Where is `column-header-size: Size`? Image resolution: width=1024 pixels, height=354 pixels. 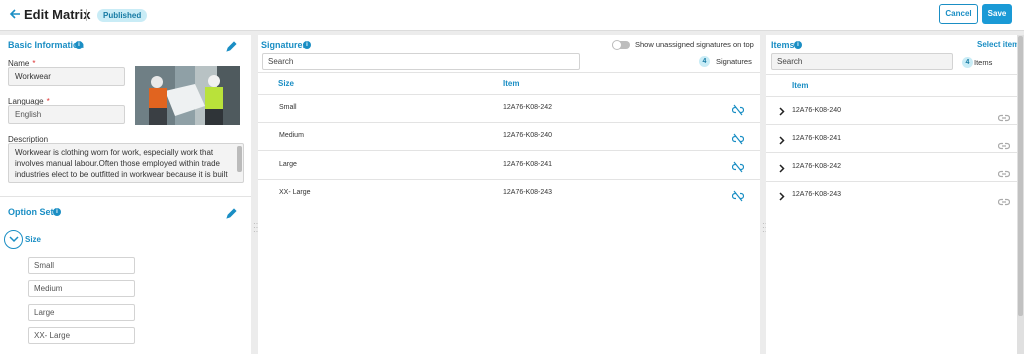
column-header-size: Size is located at coordinates (286, 83).